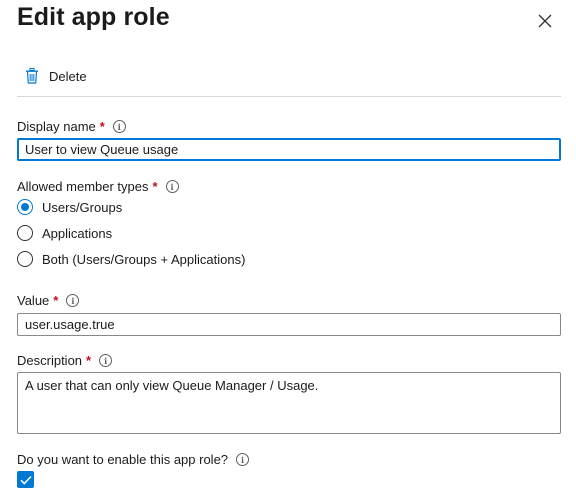  I want to click on value-input: user.usage.true, so click(289, 324).